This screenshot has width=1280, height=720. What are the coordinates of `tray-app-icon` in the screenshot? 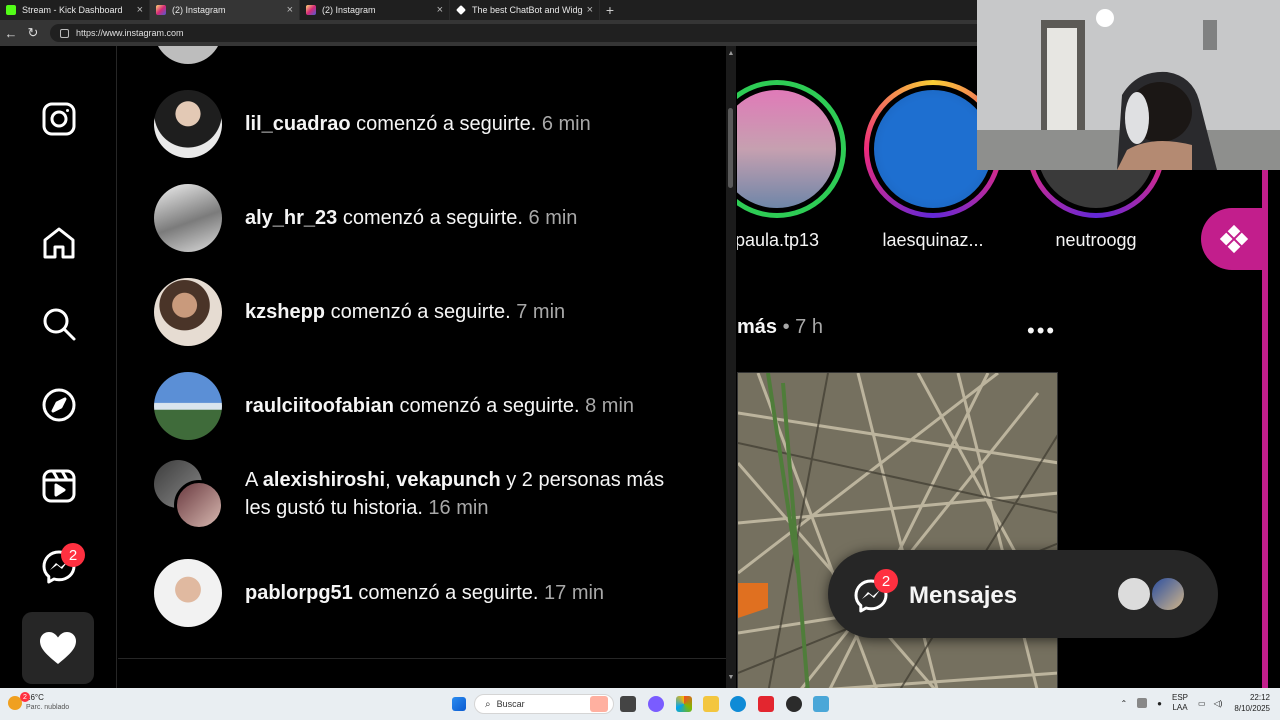 It's located at (1142, 703).